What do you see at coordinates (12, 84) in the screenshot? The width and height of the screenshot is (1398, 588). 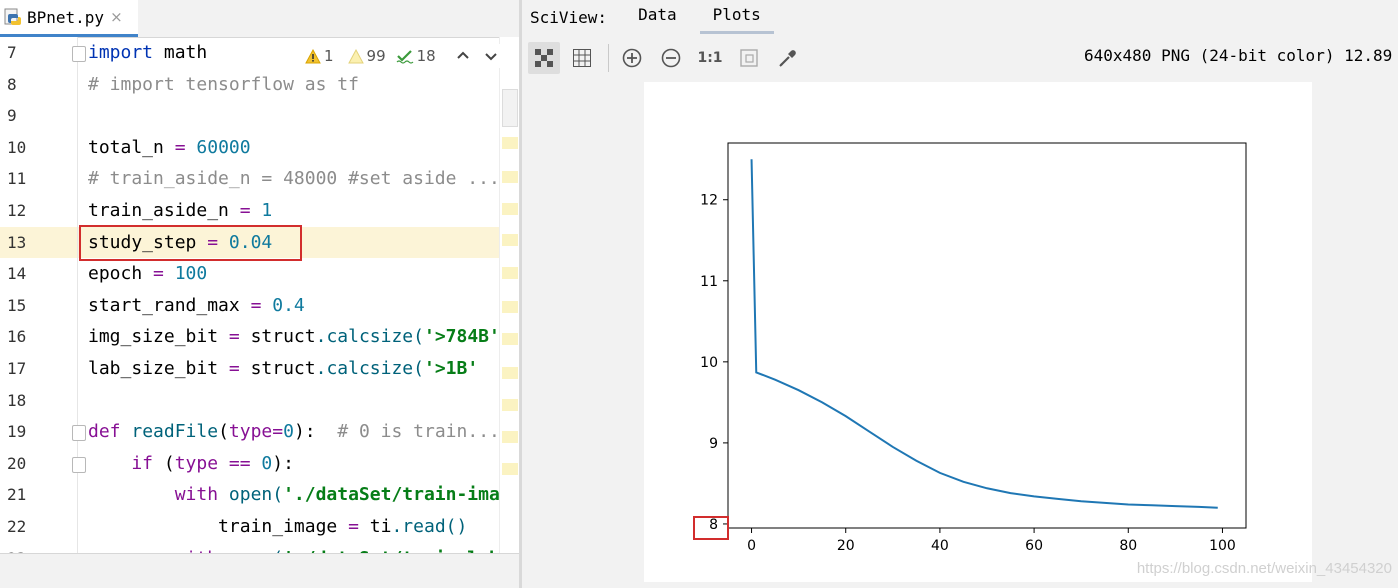 I see `line-number: 8` at bounding box center [12, 84].